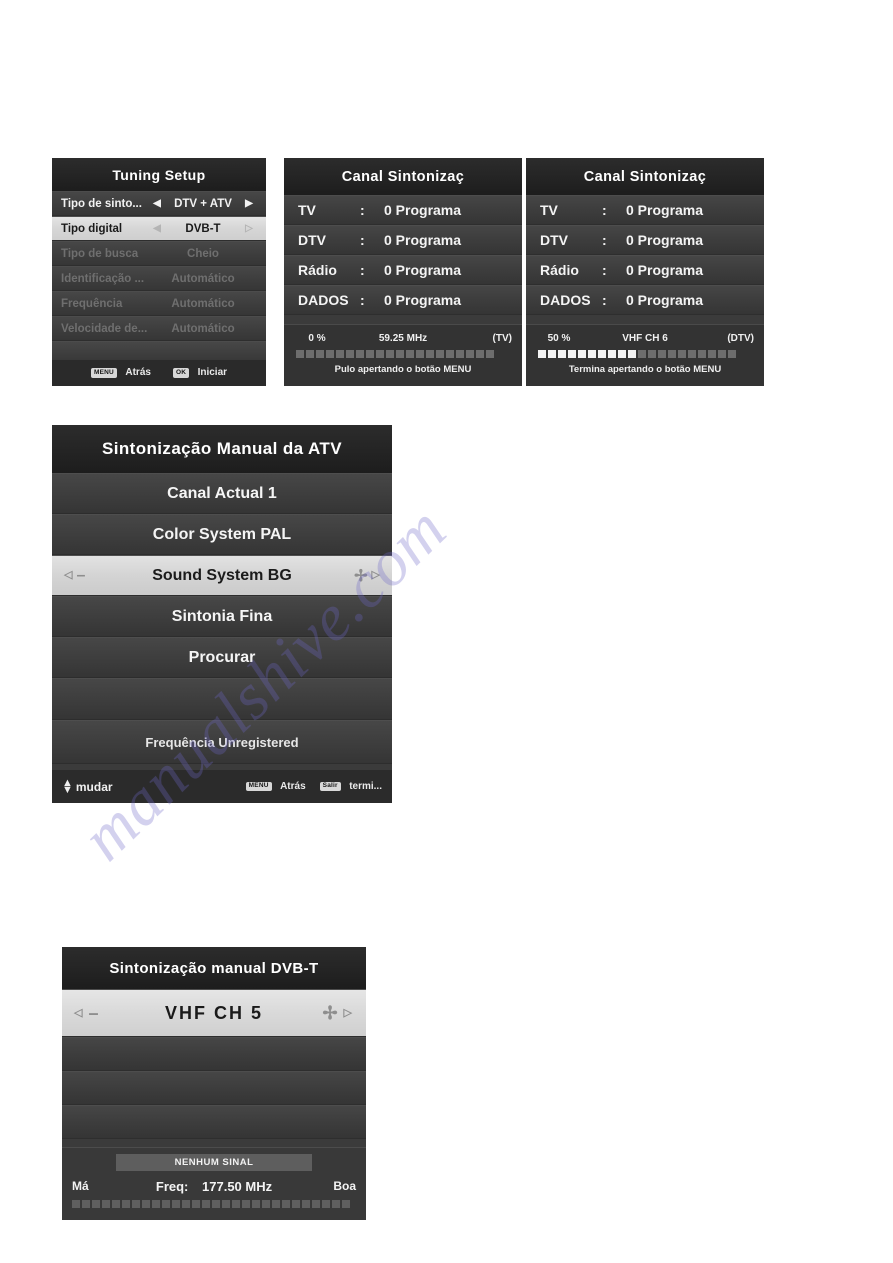  Describe the element at coordinates (203, 328) in the screenshot. I see `row-value: Automático` at that location.